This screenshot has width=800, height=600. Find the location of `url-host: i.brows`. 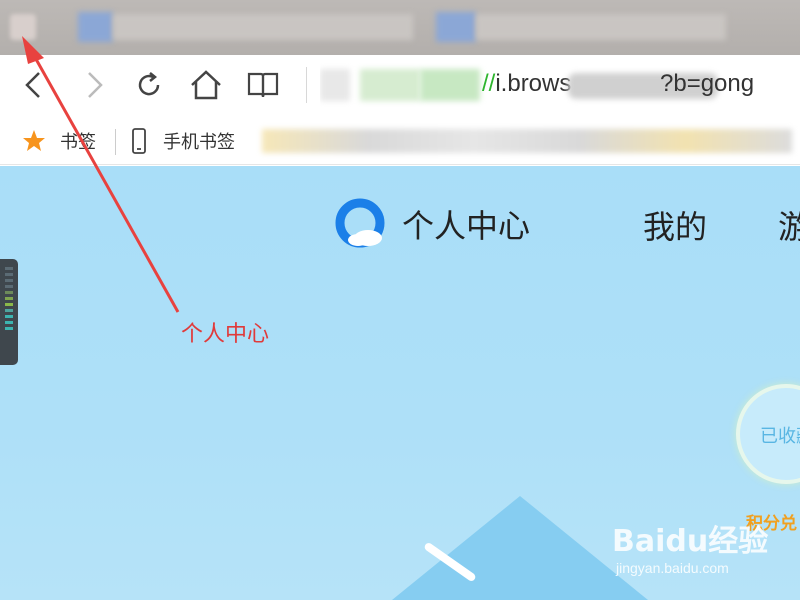

url-host: i.brows is located at coordinates (533, 83).